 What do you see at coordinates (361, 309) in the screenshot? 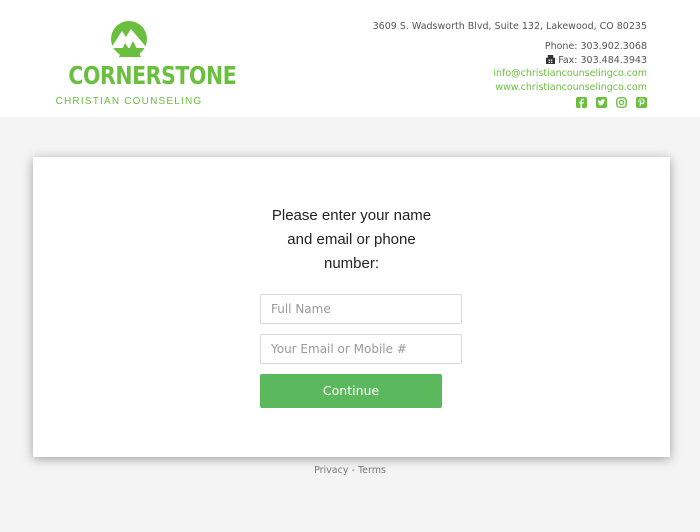
I see `full-name-input` at bounding box center [361, 309].